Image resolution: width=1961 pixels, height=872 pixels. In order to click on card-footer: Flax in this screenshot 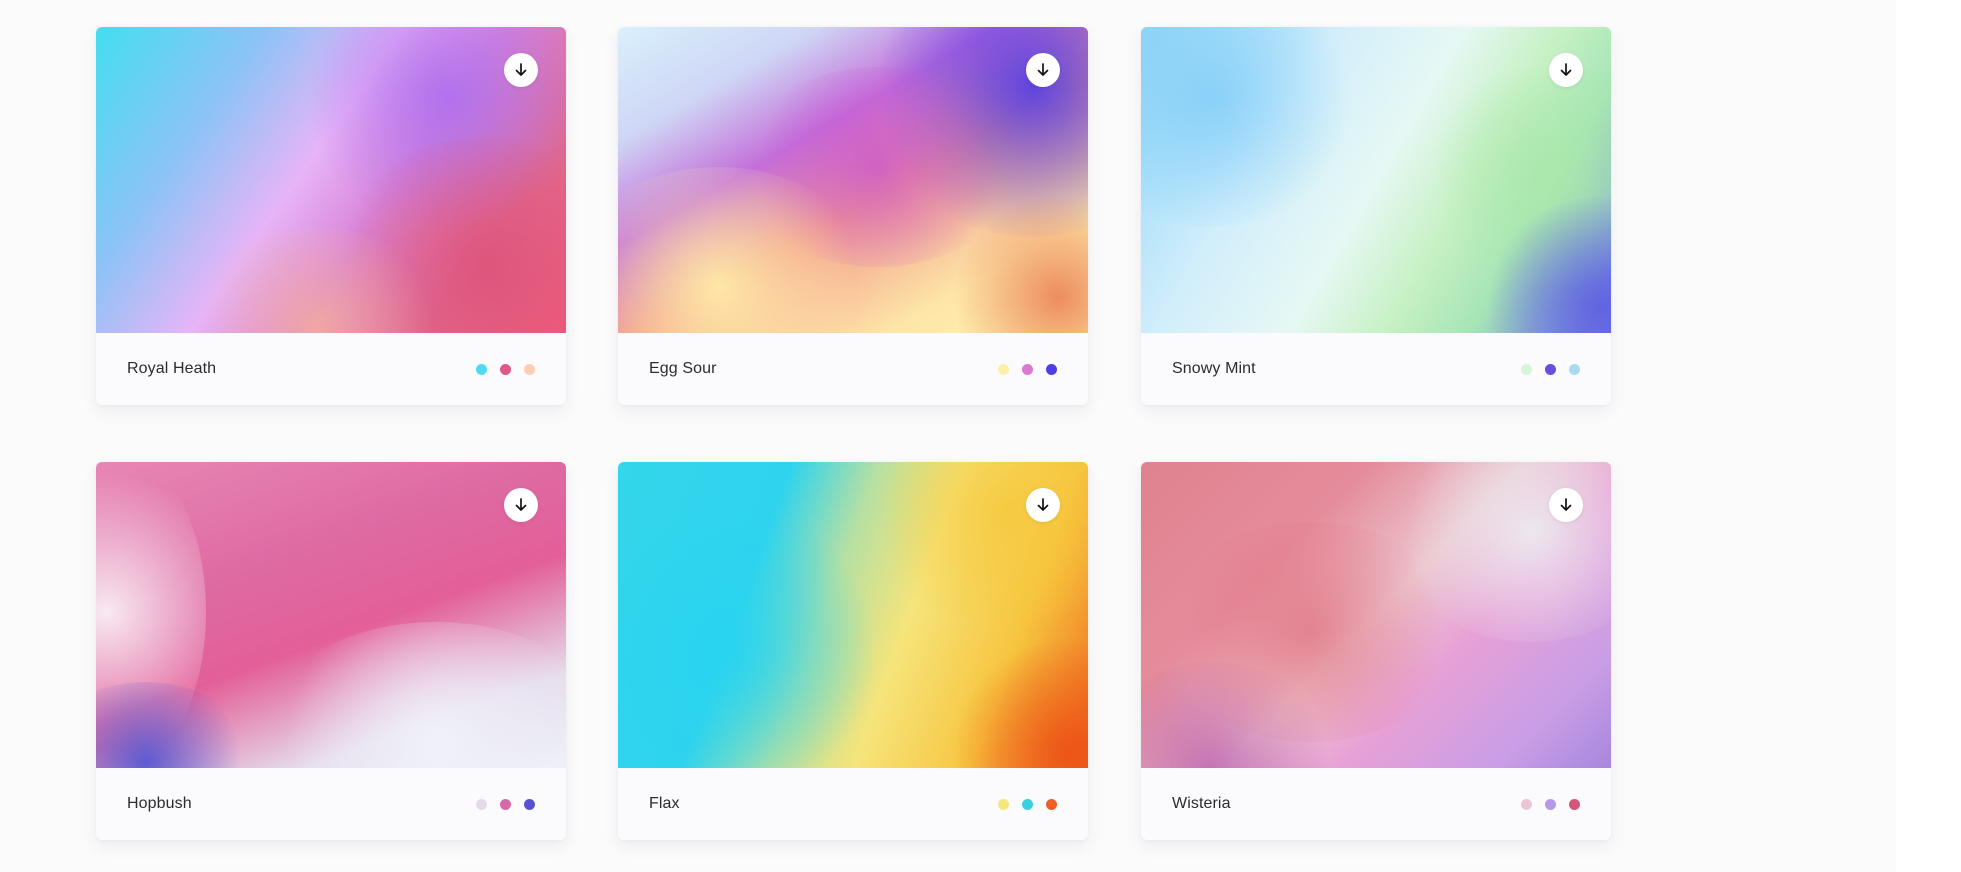, I will do `click(853, 804)`.